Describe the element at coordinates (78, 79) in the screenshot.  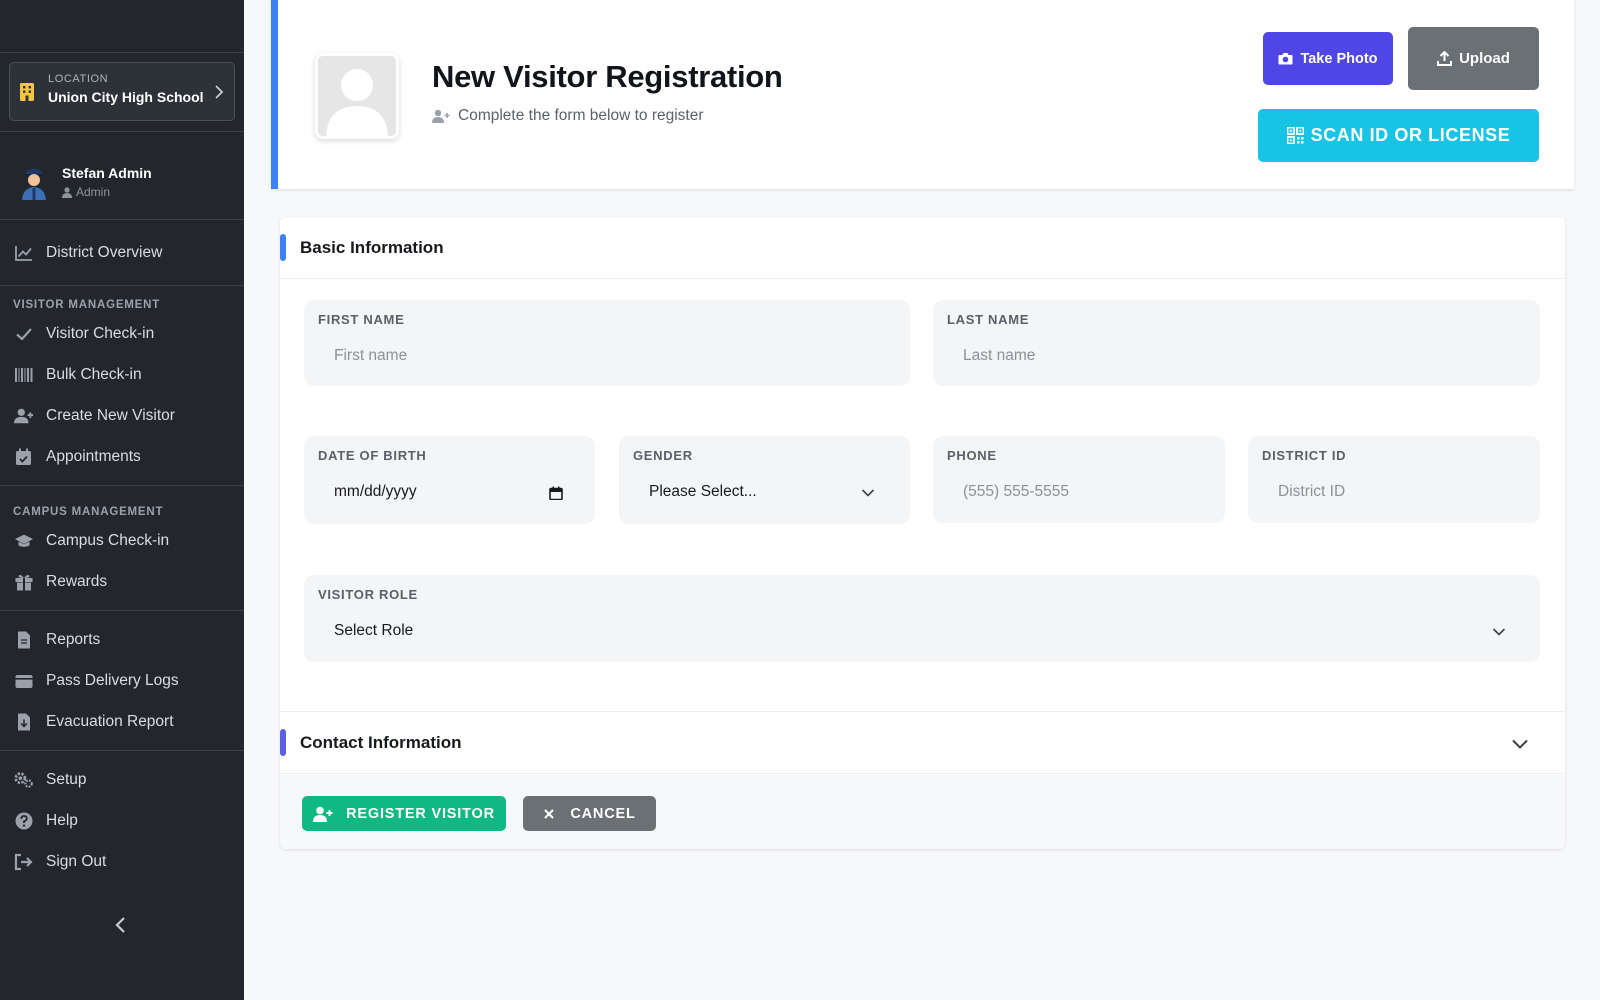
I see `location-caption: LOCATION` at that location.